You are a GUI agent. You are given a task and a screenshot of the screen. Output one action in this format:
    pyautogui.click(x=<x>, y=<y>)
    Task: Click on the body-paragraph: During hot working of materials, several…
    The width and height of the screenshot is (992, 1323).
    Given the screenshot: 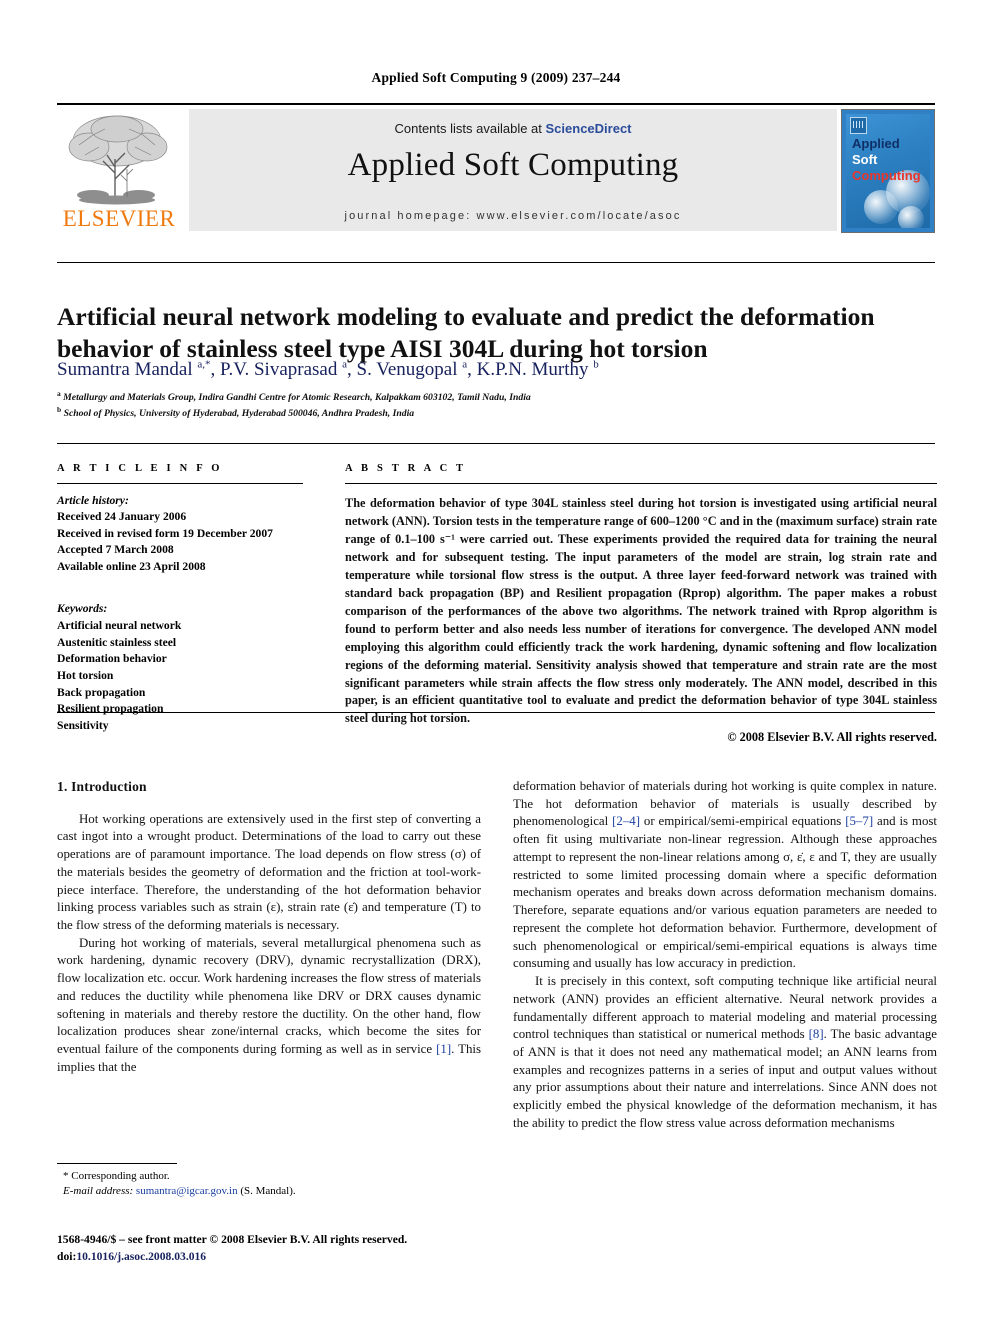 What is the action you would take?
    pyautogui.click(x=269, y=1004)
    